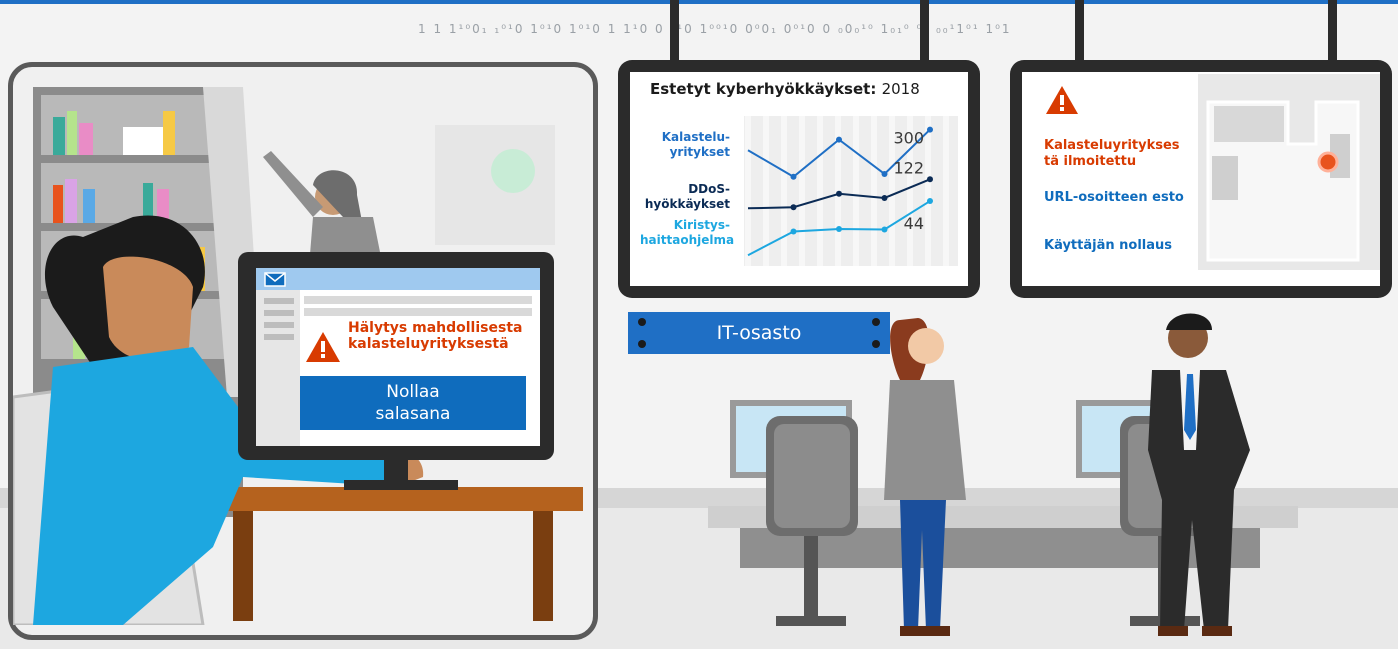  I want to click on map-thumbnail, so click(1289, 172).